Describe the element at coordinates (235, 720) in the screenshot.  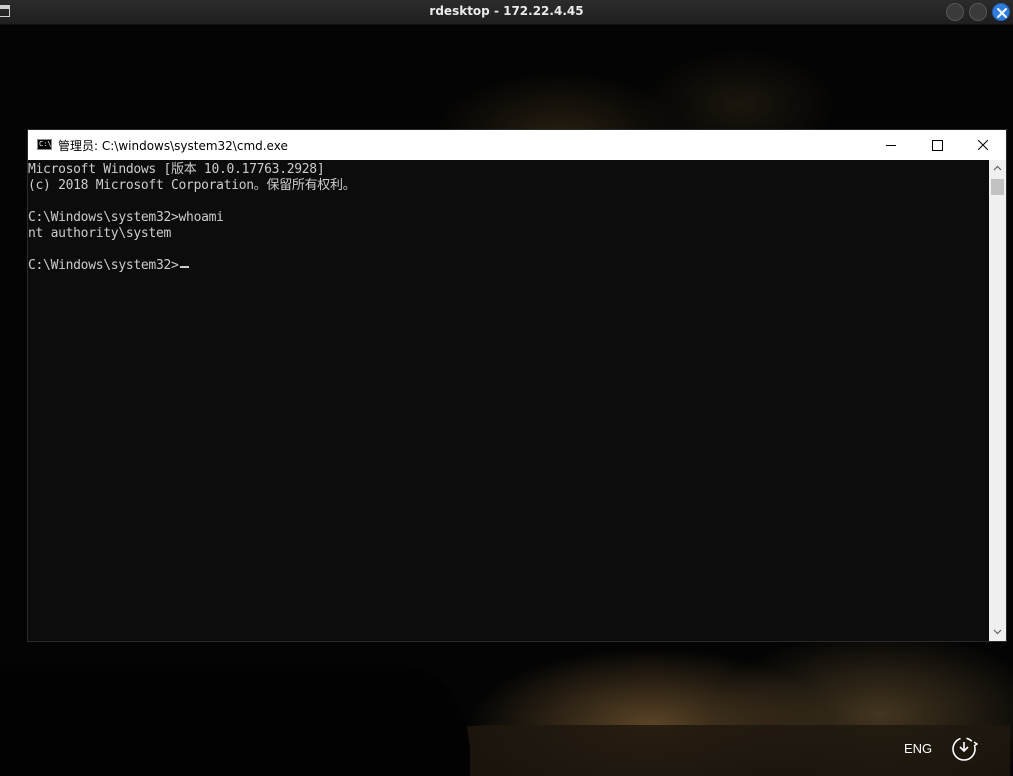
I see `background-silhouette` at that location.